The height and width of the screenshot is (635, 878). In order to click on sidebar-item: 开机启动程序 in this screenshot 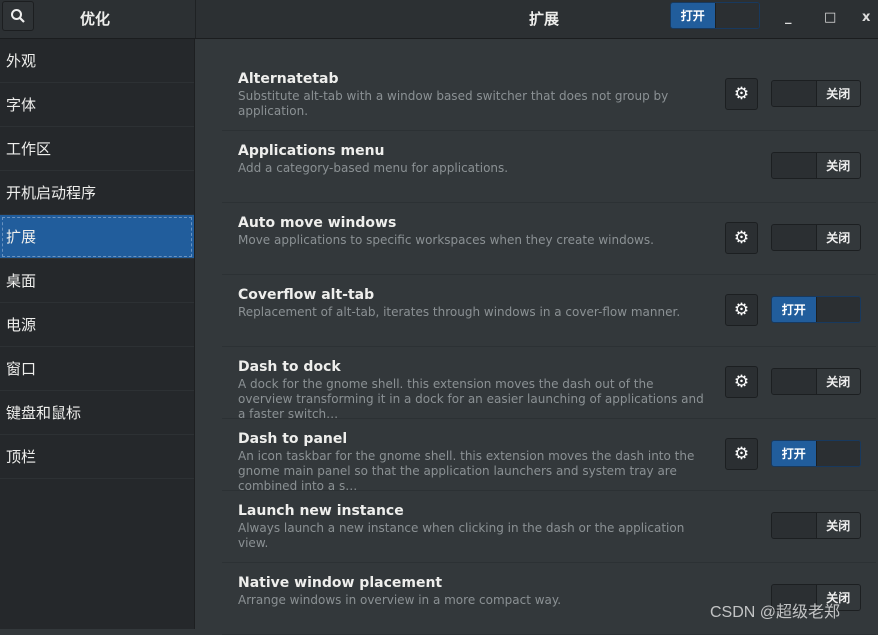, I will do `click(97, 193)`.